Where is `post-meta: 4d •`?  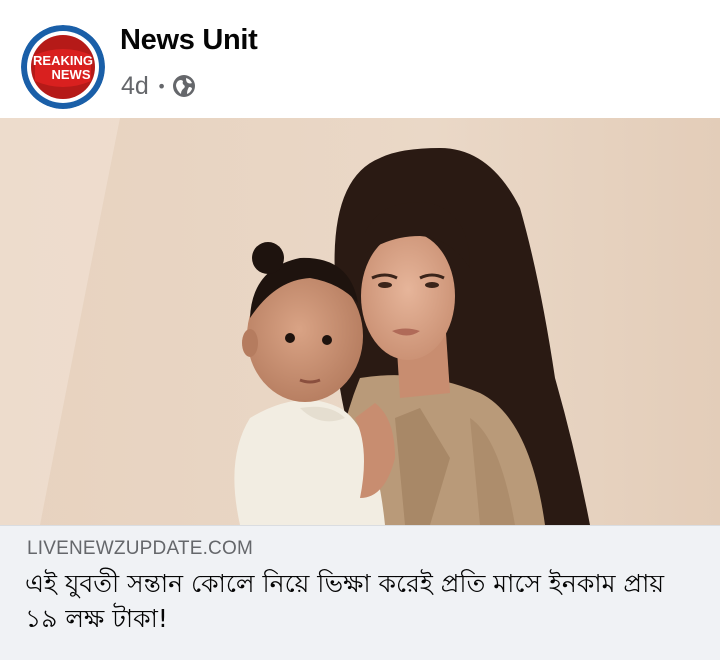 post-meta: 4d • is located at coordinates (158, 86).